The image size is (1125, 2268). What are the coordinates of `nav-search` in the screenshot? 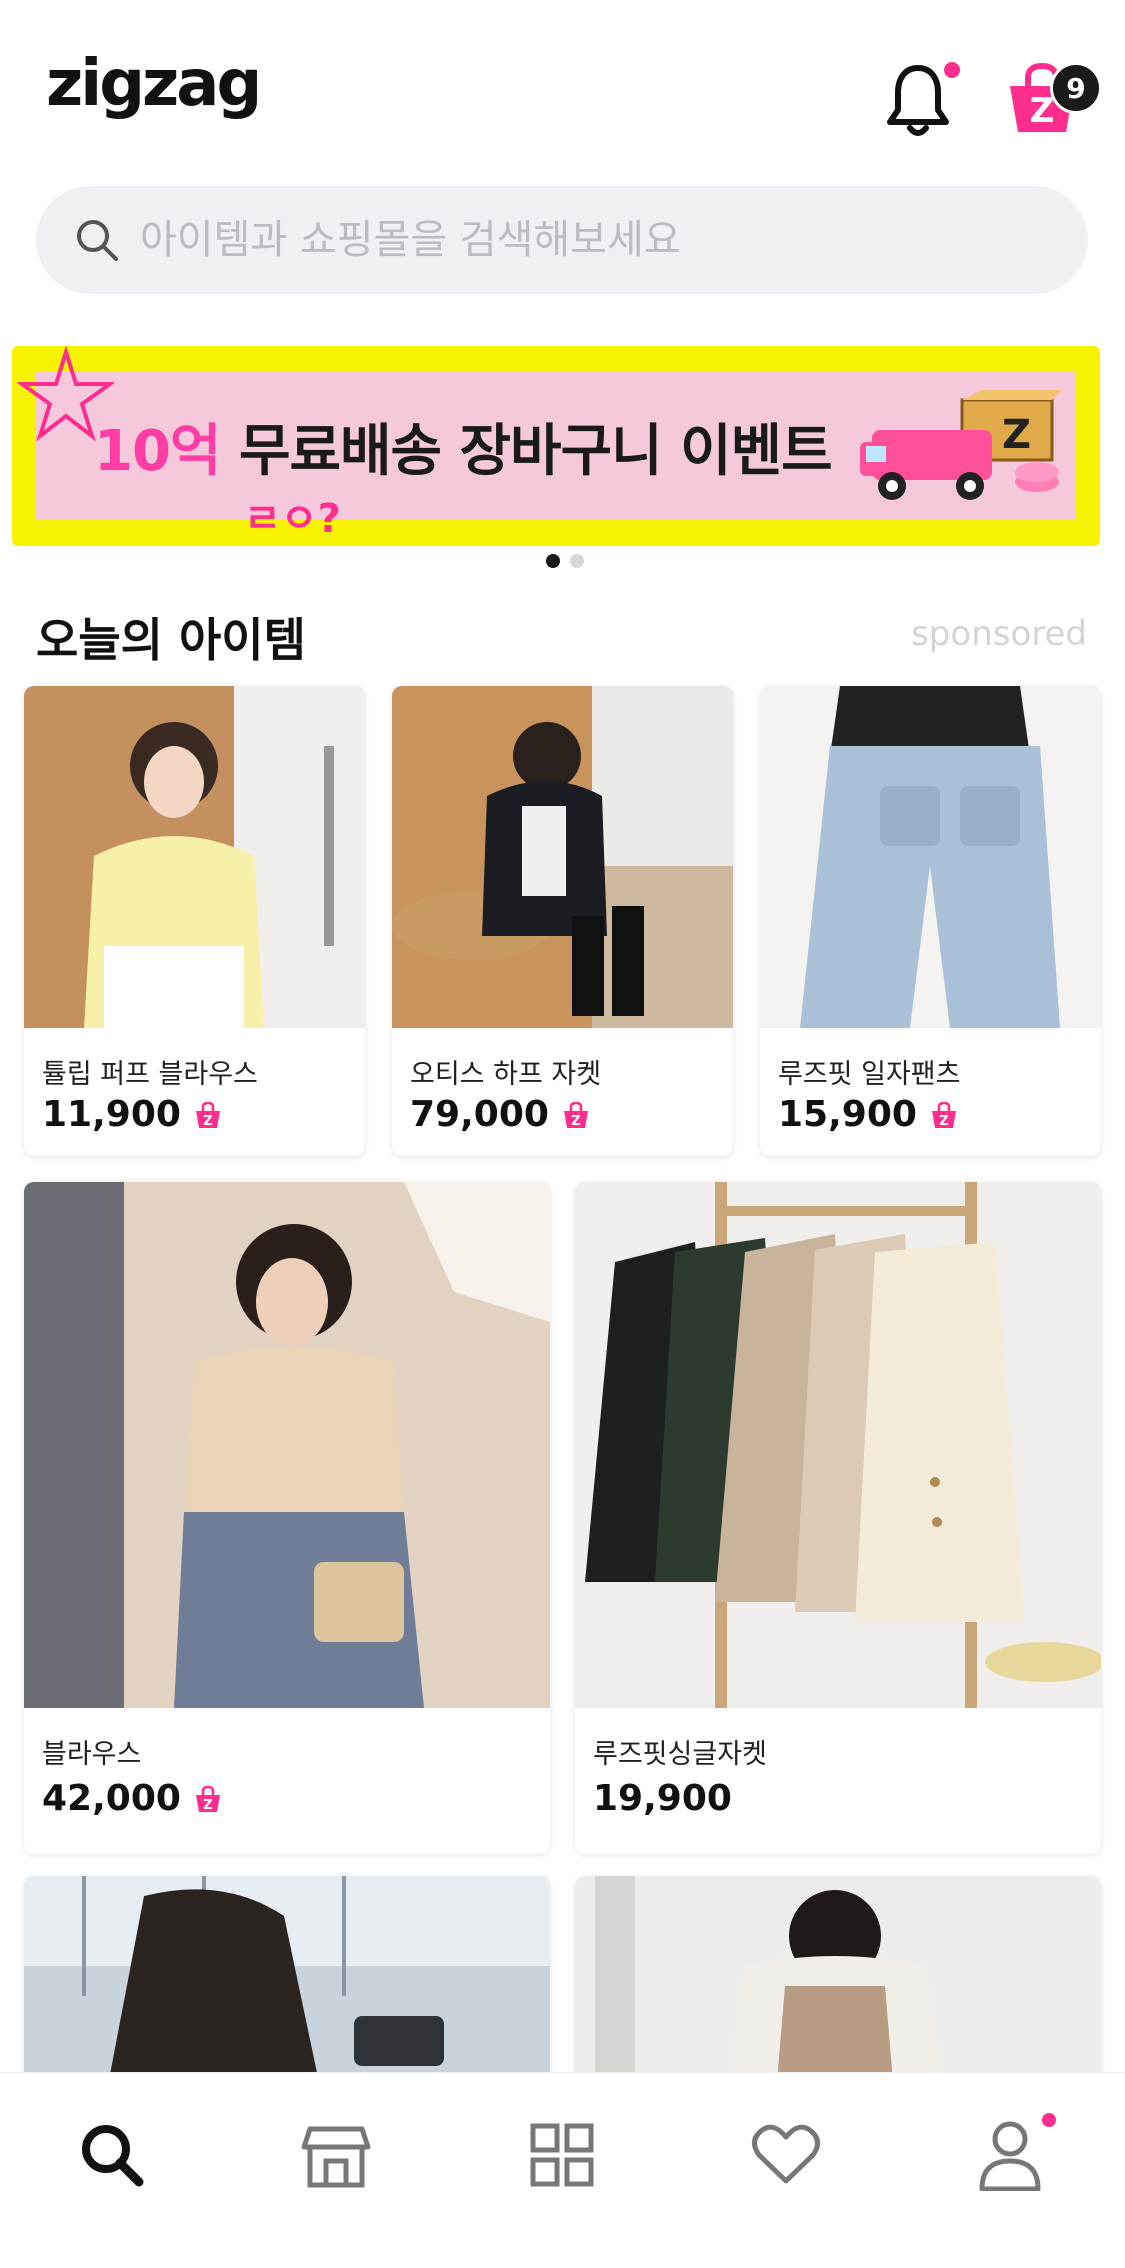 It's located at (112, 2155).